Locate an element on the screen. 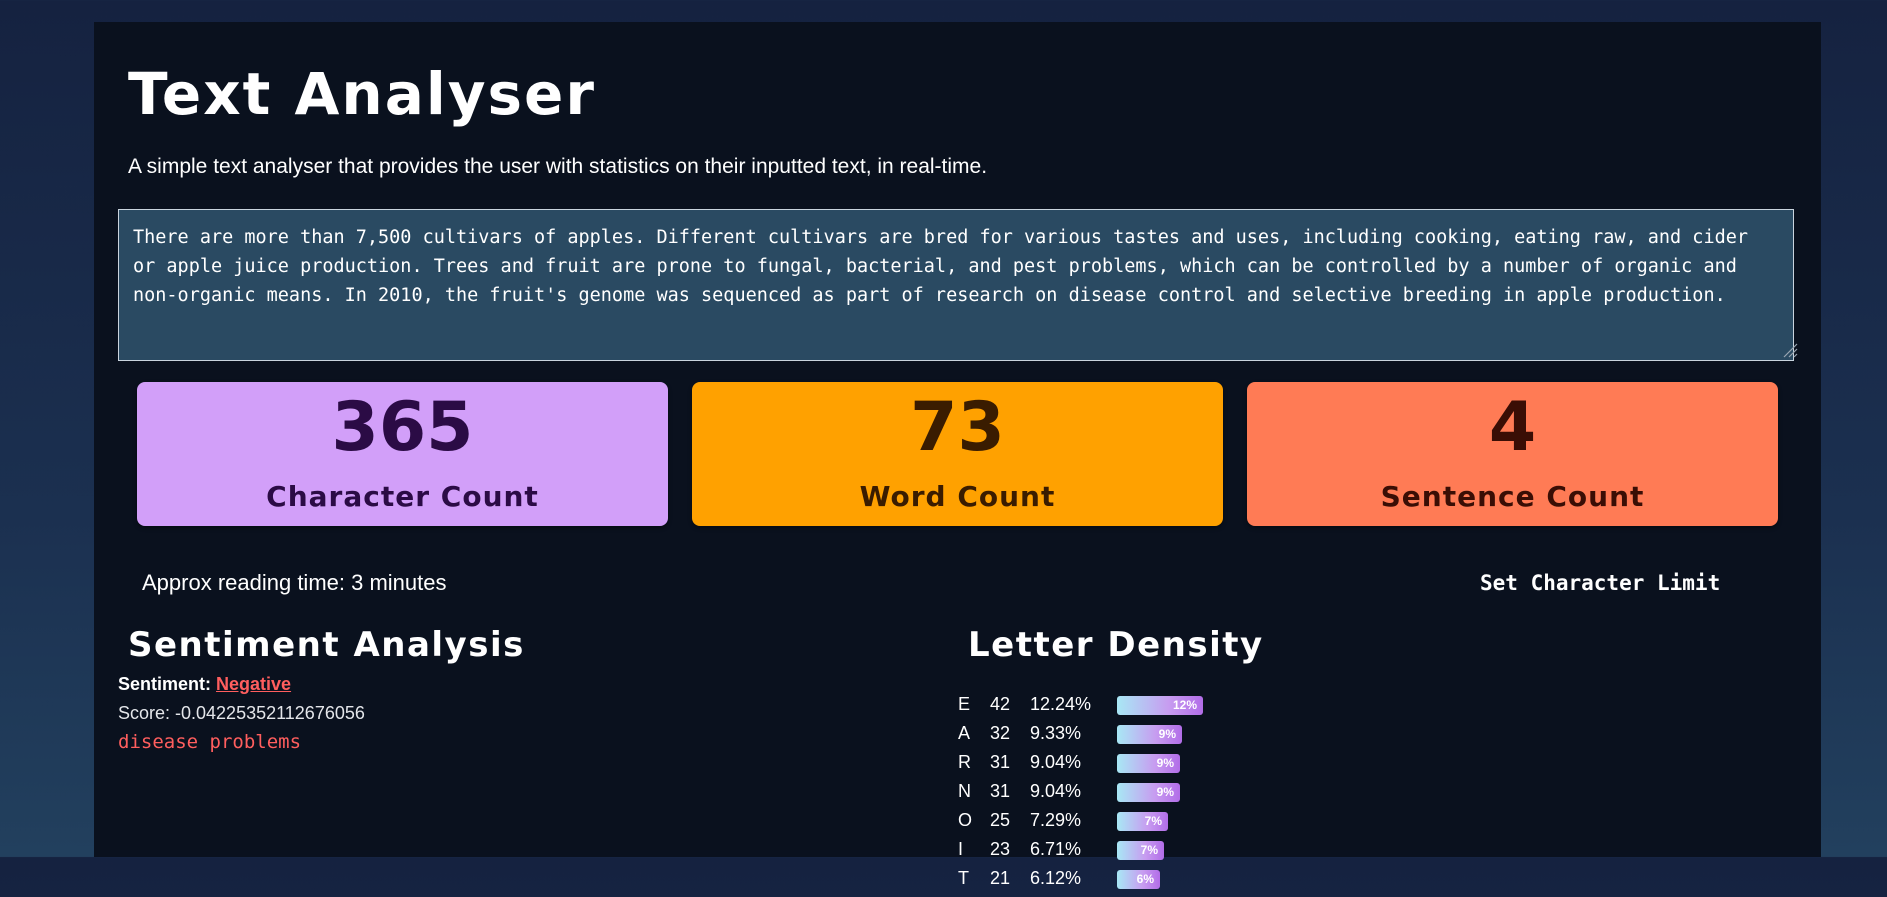 This screenshot has height=897, width=1887. density-letter: N is located at coordinates (964, 791).